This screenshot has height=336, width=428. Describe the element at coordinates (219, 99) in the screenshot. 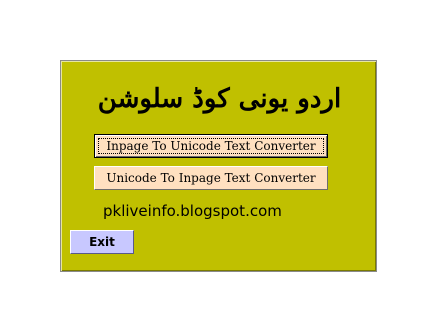

I see `app-title: اردو یونی کوڈ سلوشن` at that location.